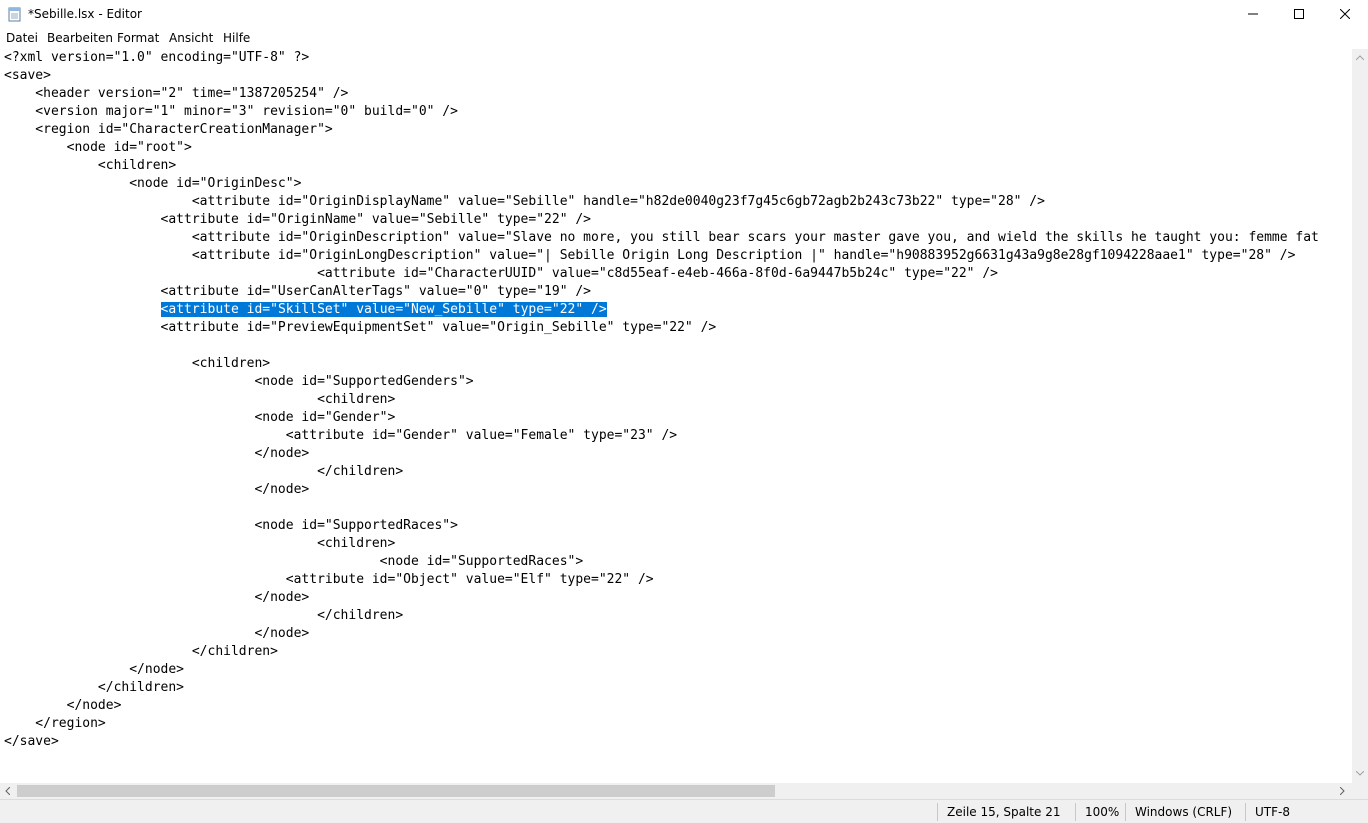 The height and width of the screenshot is (823, 1368). I want to click on title-bar: *Sebille.lsx - Editor, so click(684, 14).